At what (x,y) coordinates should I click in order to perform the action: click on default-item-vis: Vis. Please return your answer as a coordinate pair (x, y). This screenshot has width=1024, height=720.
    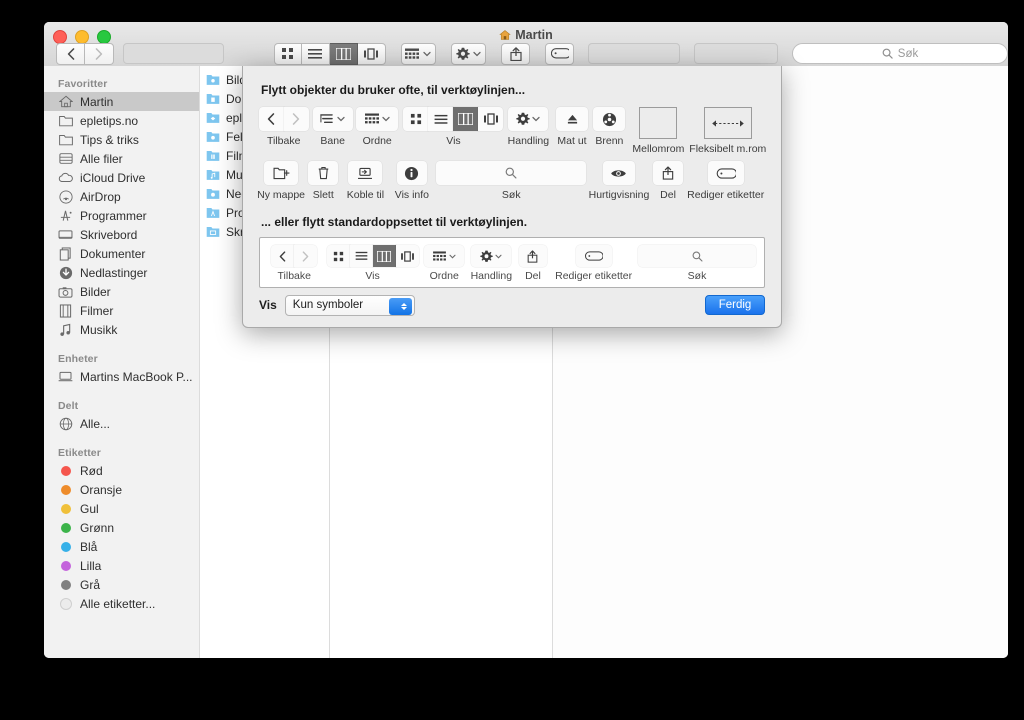
    Looking at the image, I should click on (372, 263).